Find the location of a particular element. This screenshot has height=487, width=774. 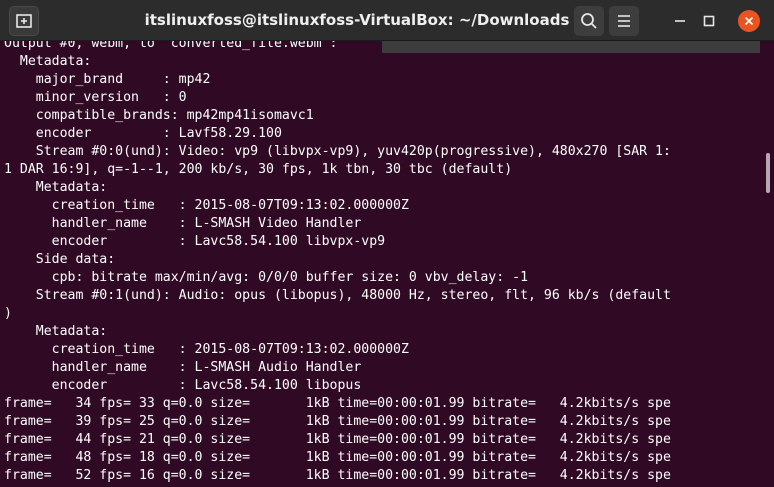

terminal-line: Side data: is located at coordinates (60, 259).